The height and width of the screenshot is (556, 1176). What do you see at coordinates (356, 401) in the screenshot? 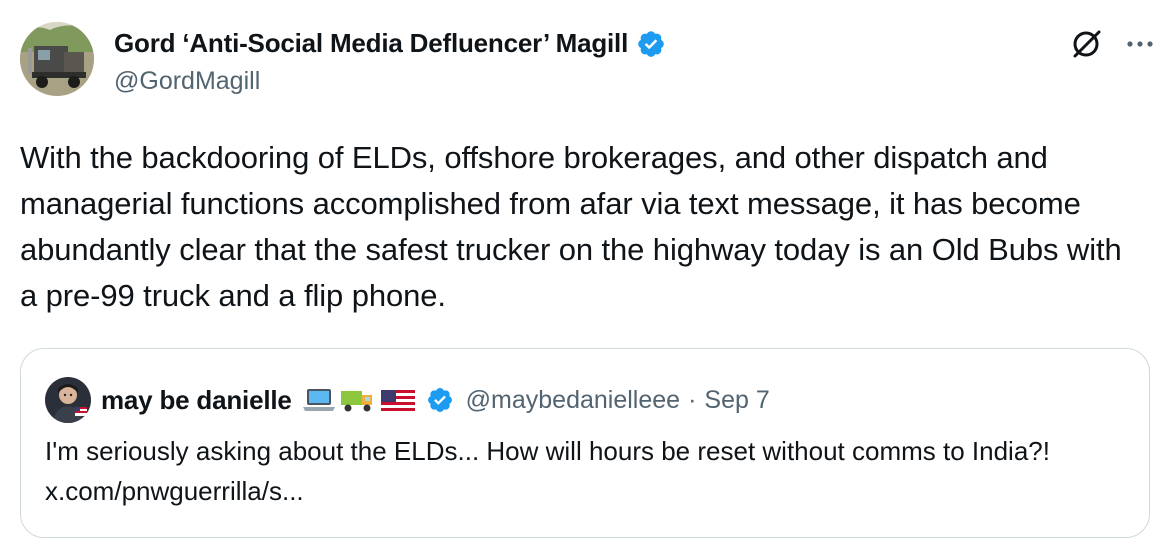
I see `truck-emoji-icon` at bounding box center [356, 401].